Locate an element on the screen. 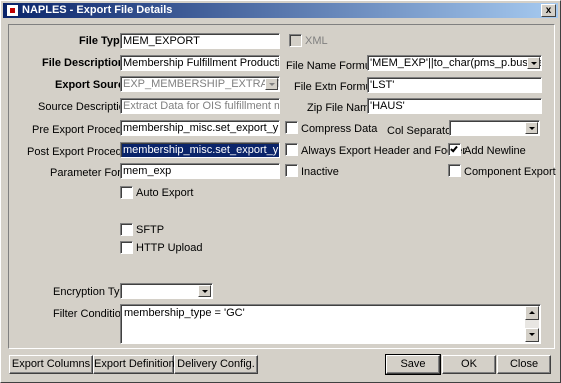 The width and height of the screenshot is (561, 383). check-icon is located at coordinates (454, 148).